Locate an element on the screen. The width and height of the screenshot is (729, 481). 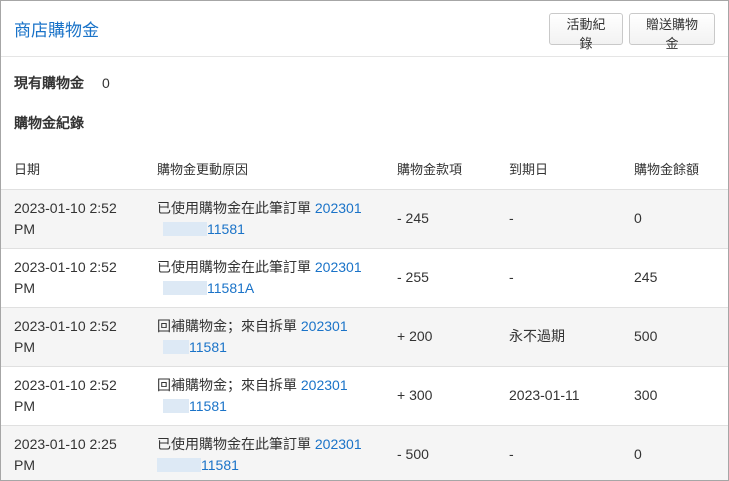
records-heading: 購物金紀錄 is located at coordinates (49, 123).